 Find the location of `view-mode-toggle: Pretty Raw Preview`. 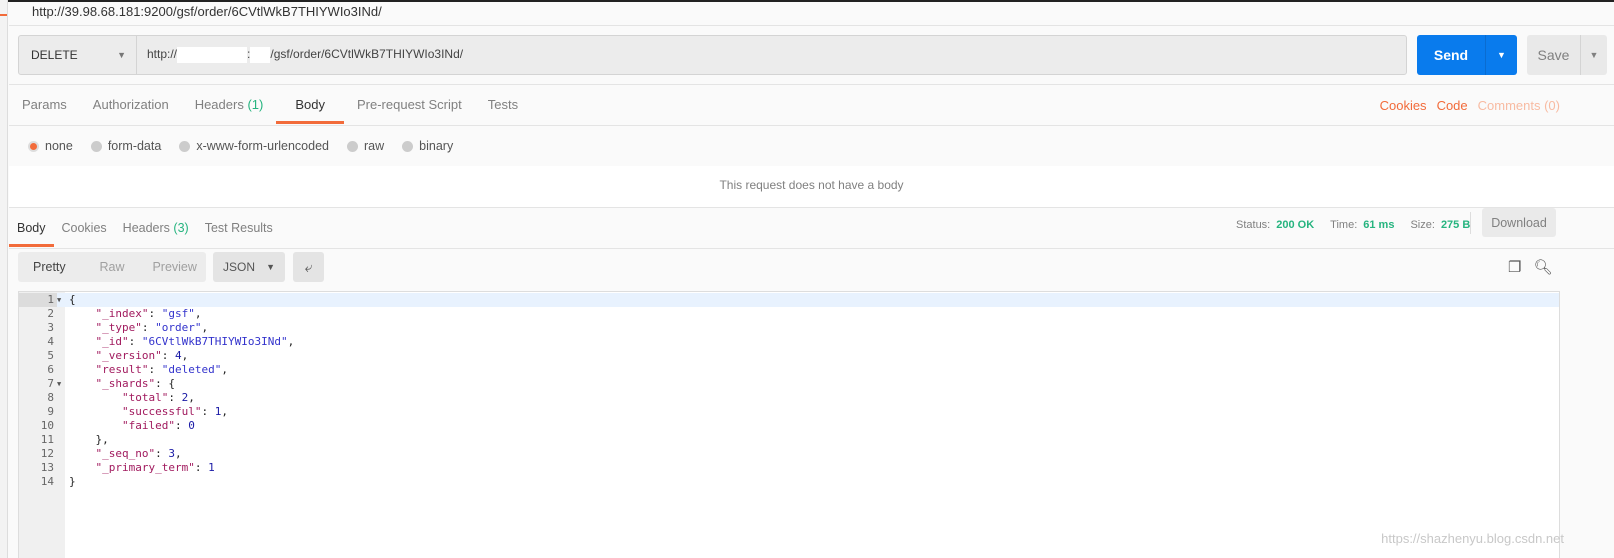

view-mode-toggle: Pretty Raw Preview is located at coordinates (112, 267).